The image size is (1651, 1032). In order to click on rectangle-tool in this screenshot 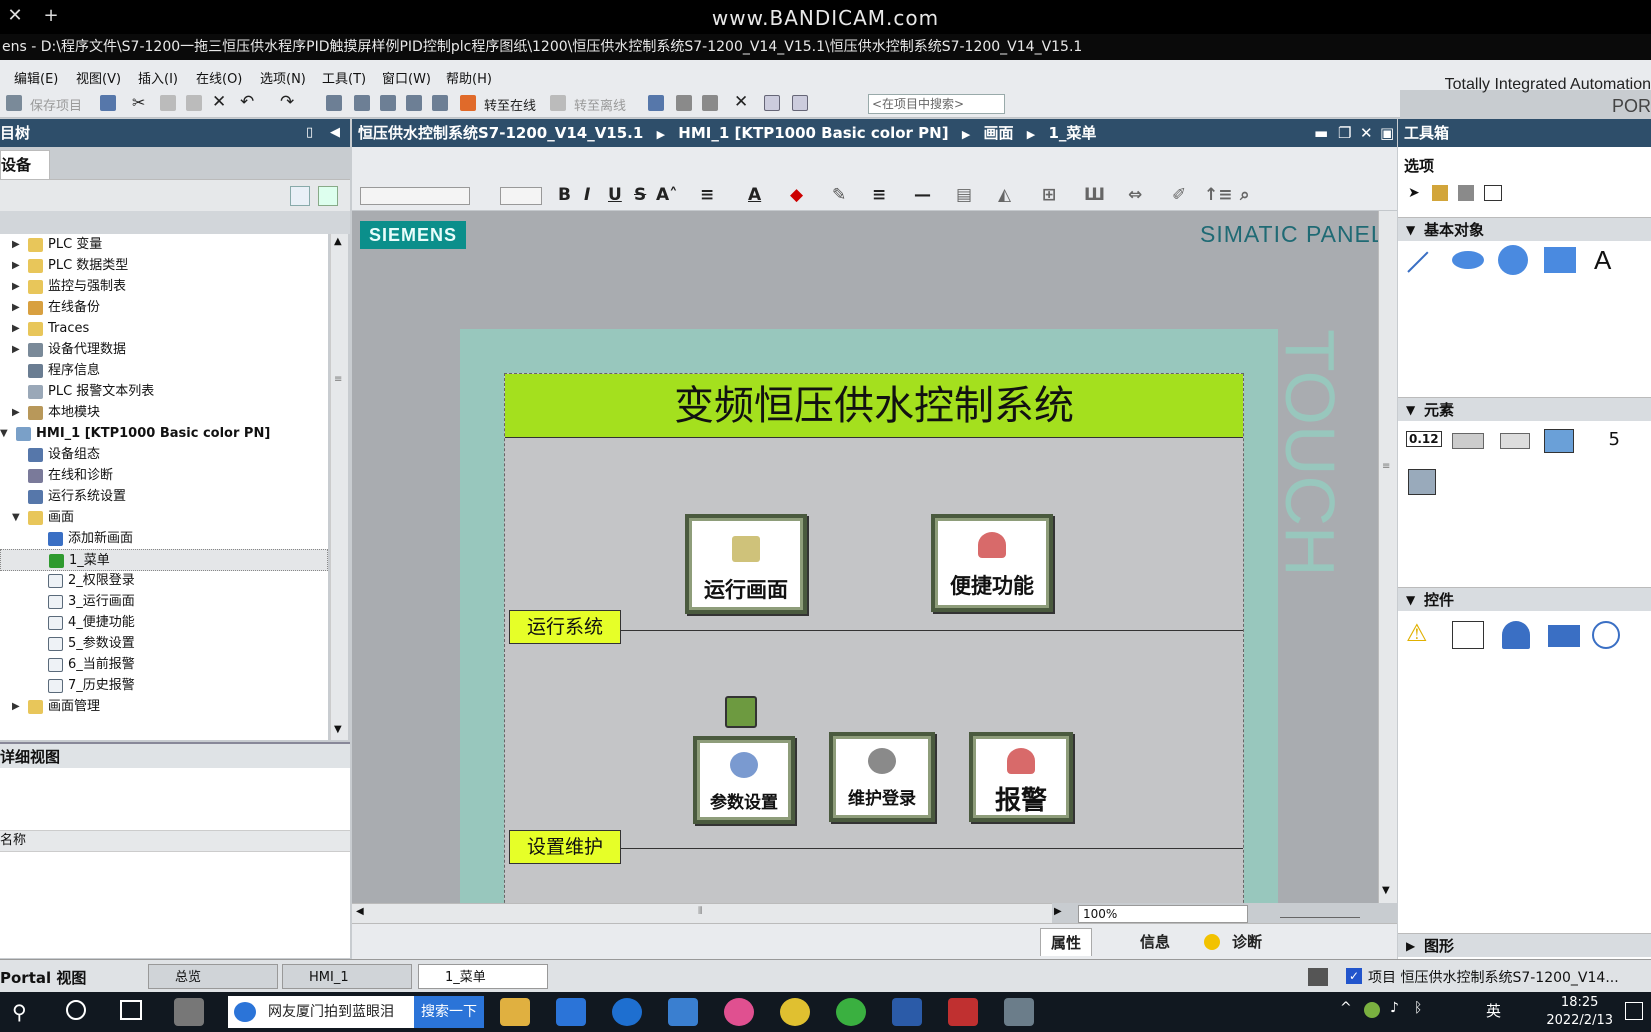, I will do `click(1560, 260)`.